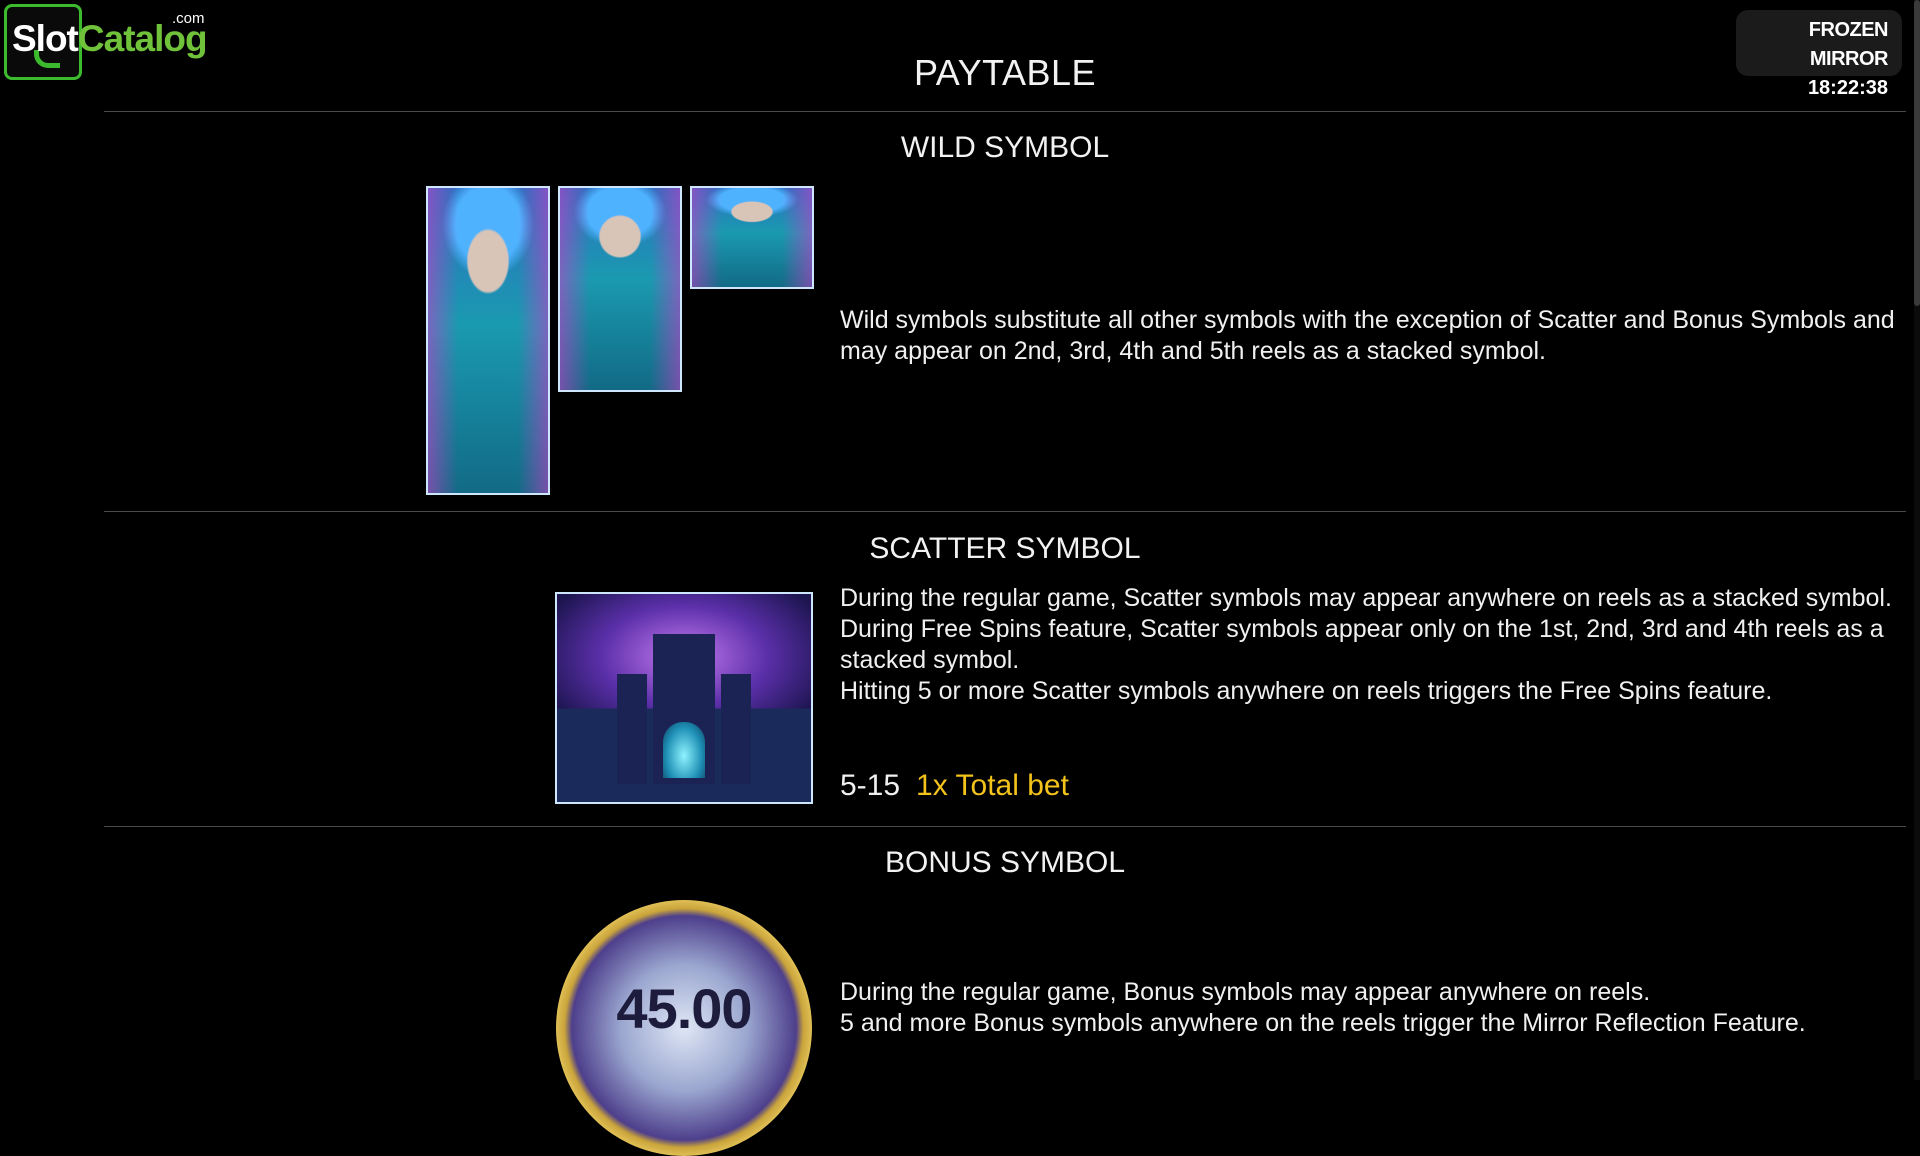 The image size is (1920, 1156). What do you see at coordinates (1005, 548) in the screenshot?
I see `scatter-section-title: SCATTER SYMBOL` at bounding box center [1005, 548].